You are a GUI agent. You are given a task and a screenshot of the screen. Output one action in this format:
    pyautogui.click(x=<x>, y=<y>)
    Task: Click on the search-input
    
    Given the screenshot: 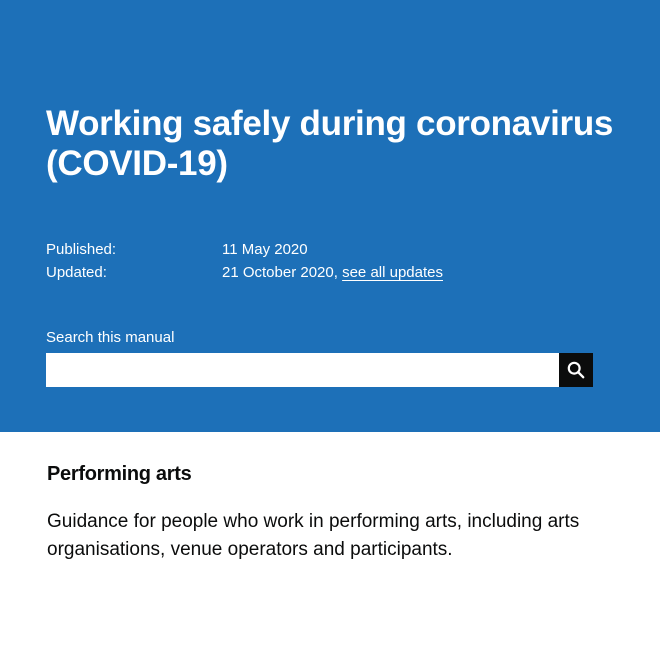 What is the action you would take?
    pyautogui.click(x=302, y=370)
    